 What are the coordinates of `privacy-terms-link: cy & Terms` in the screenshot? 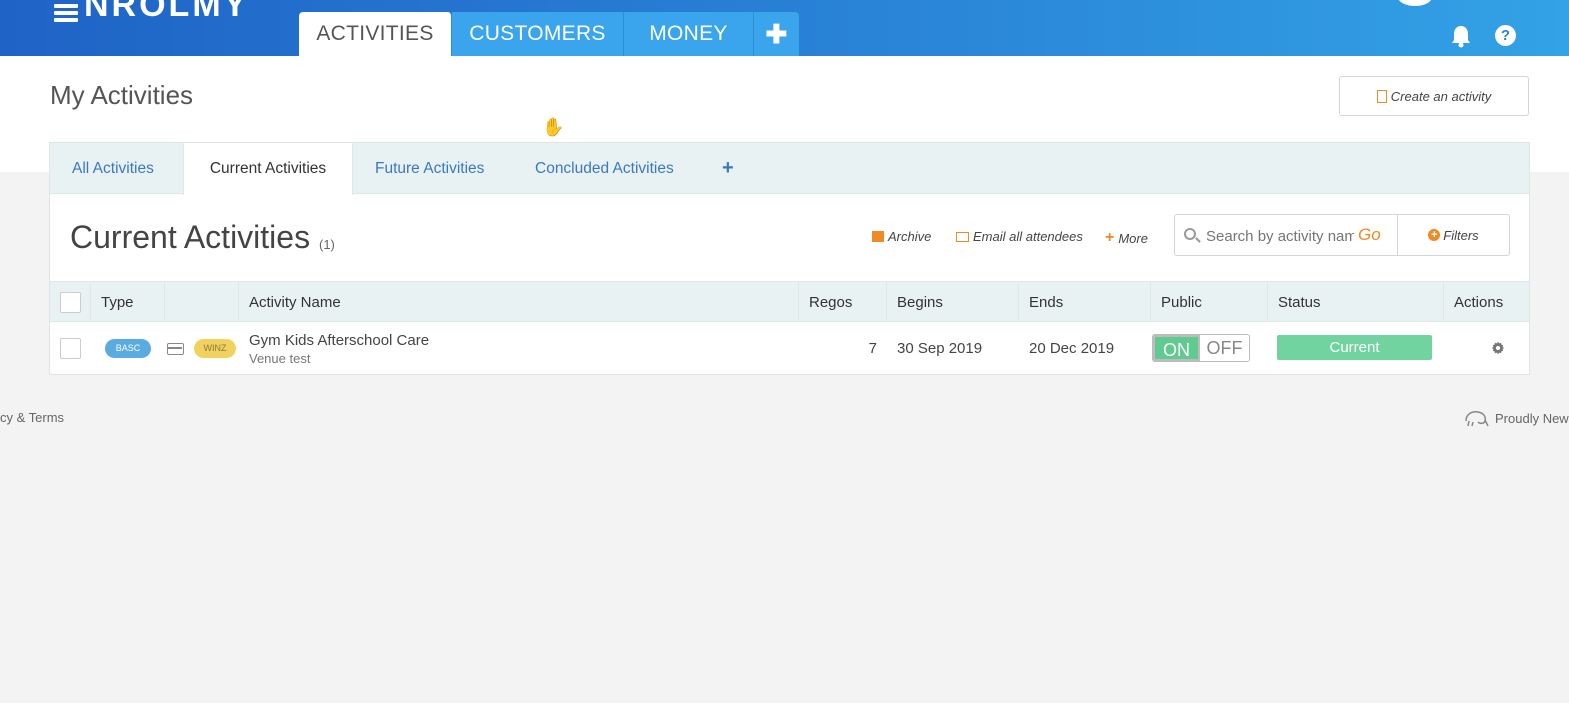 It's located at (32, 417).